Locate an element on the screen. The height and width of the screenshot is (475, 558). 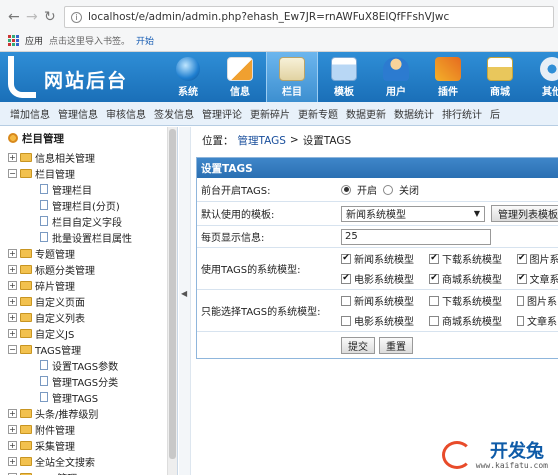
tree-label: 自定义列表 is located at coordinates (60, 317).